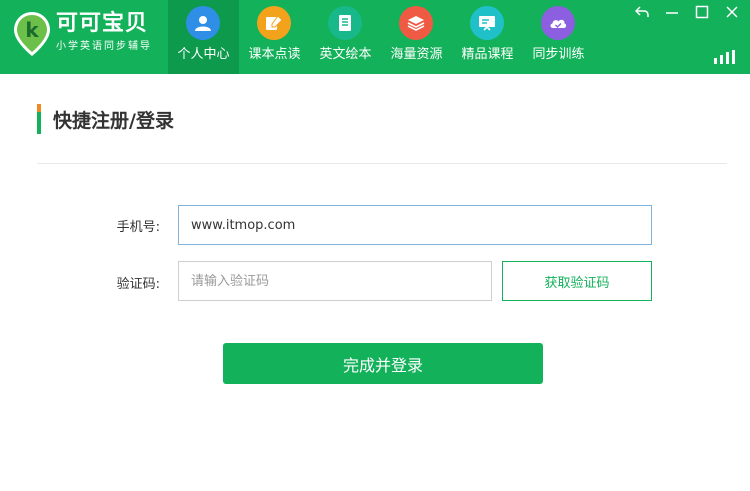 The height and width of the screenshot is (491, 750). What do you see at coordinates (102, 23) in the screenshot?
I see `app-title: 可可宝贝` at bounding box center [102, 23].